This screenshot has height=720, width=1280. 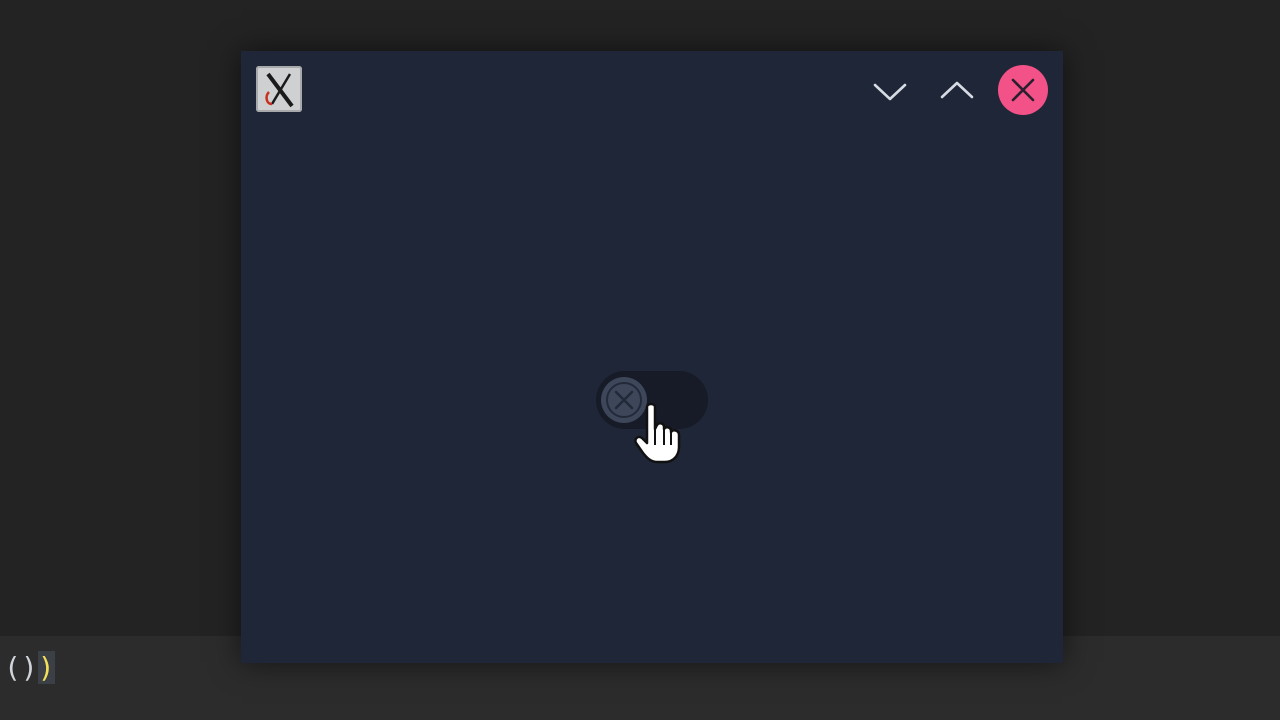 What do you see at coordinates (1023, 90) in the screenshot?
I see `close-button` at bounding box center [1023, 90].